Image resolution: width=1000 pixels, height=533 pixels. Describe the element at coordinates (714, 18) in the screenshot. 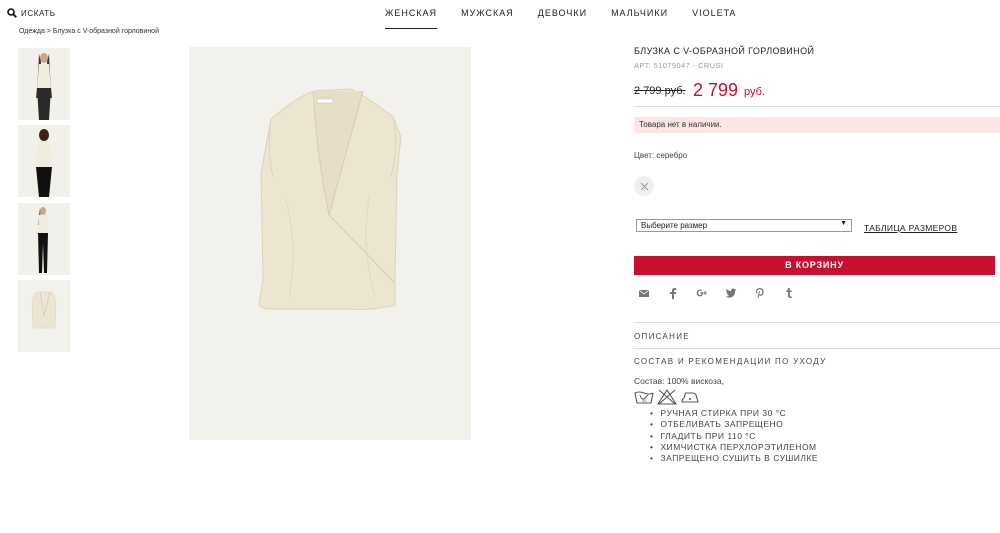

I see `nav-tab-violeta: VIOLETA` at that location.